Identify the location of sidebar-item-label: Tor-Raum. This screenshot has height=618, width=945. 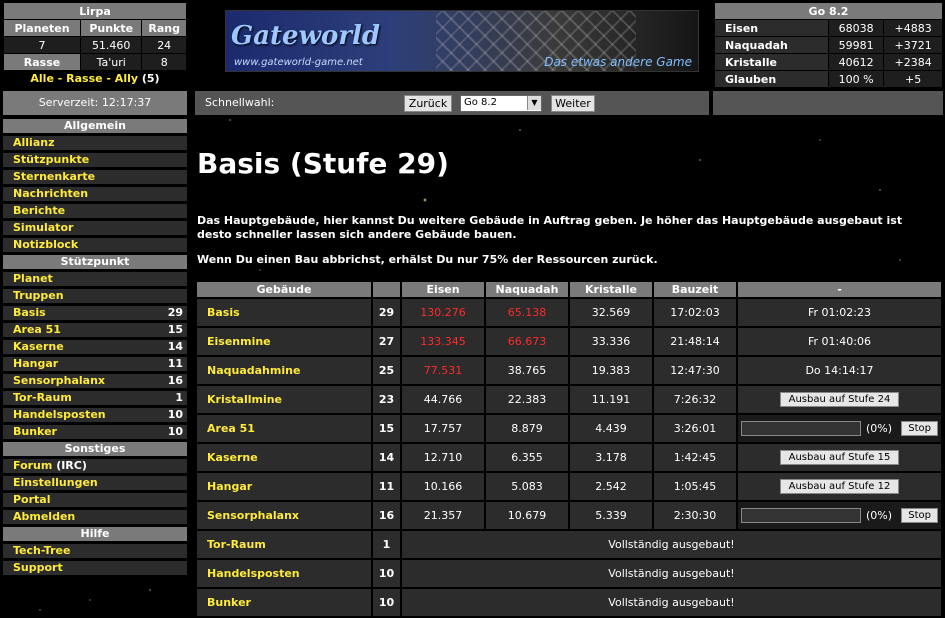
(42, 397).